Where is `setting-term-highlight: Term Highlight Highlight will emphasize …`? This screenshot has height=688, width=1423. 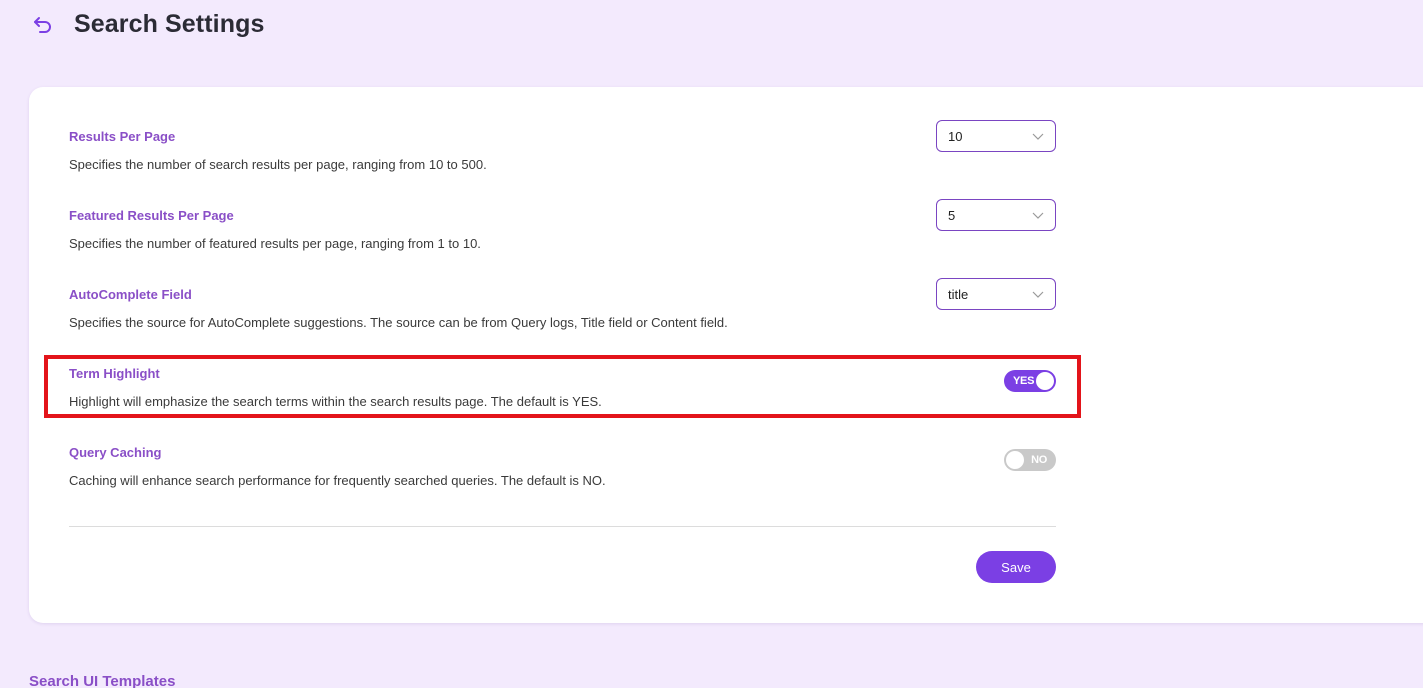
setting-term-highlight: Term Highlight Highlight will emphasize … is located at coordinates (562, 396).